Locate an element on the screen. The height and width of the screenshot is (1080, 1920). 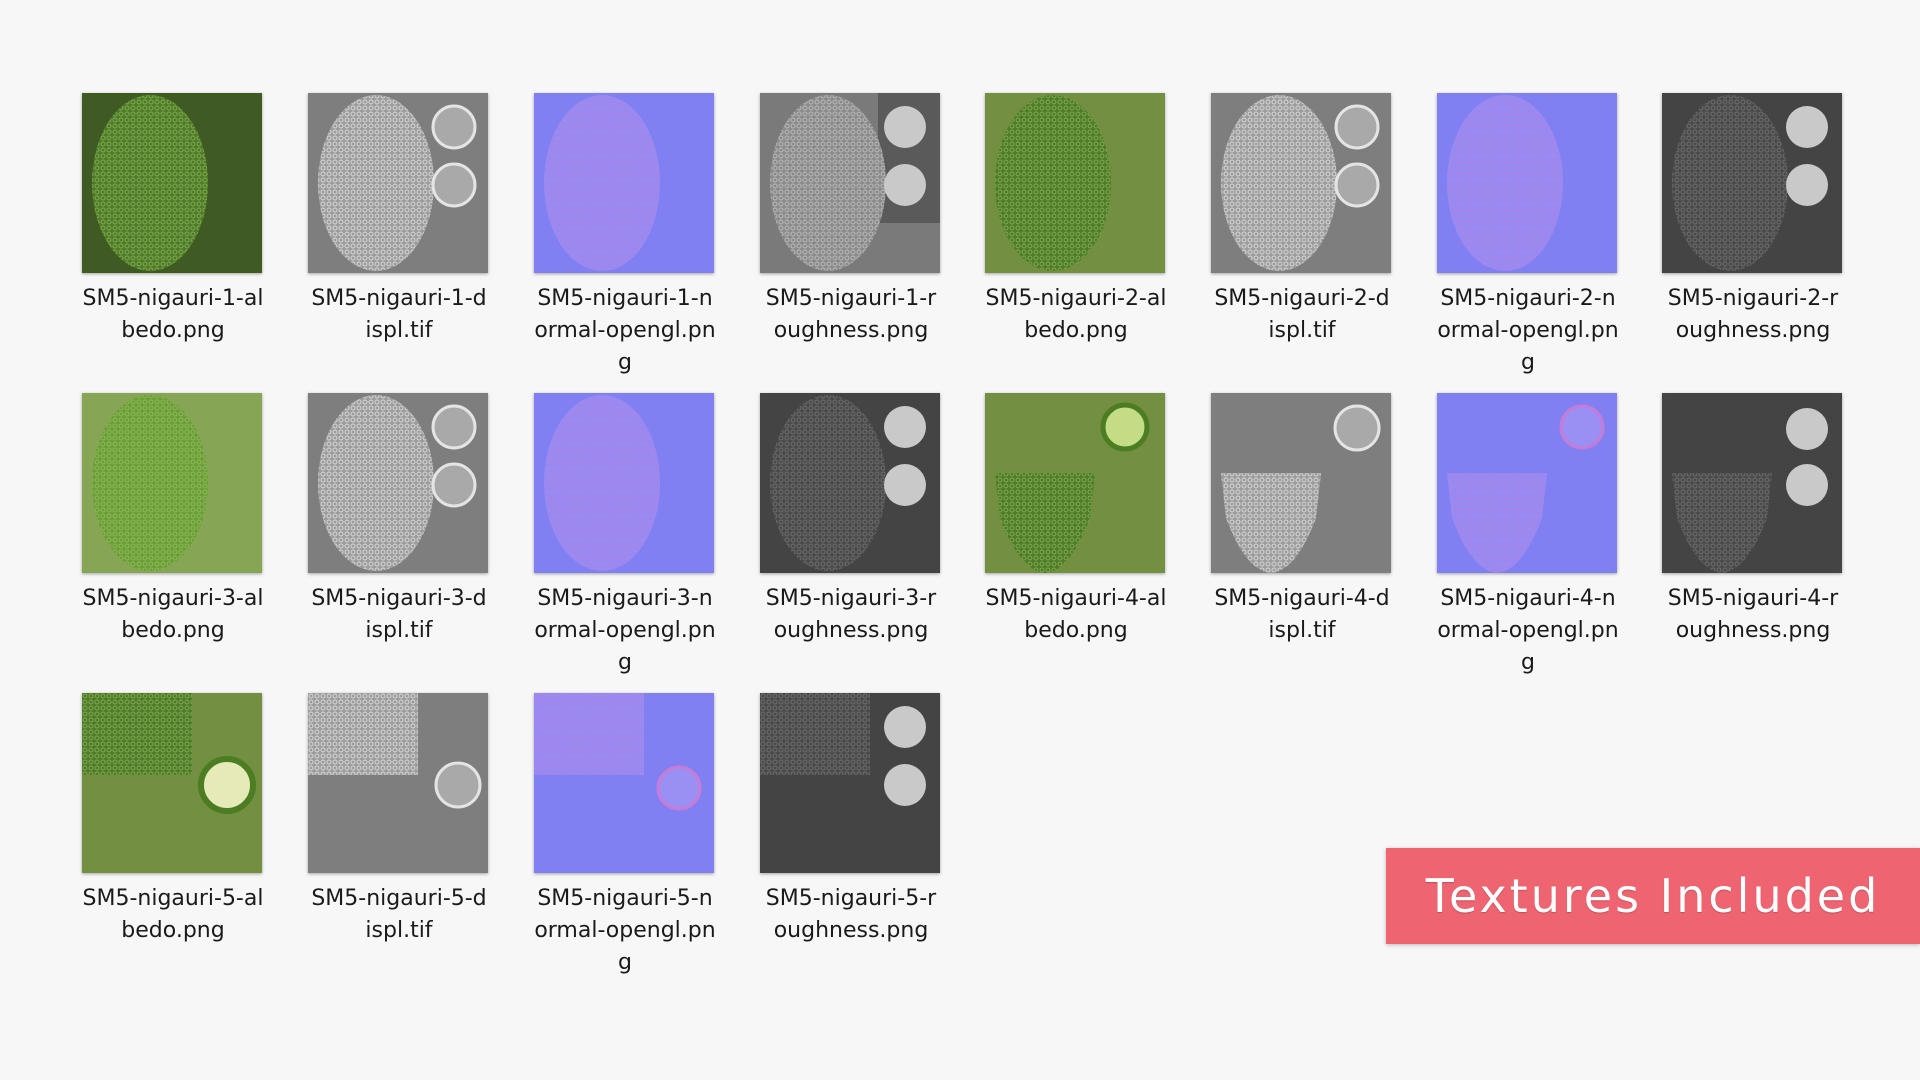
file-name-line: SM5-nigauri-4-al is located at coordinates (1076, 598).